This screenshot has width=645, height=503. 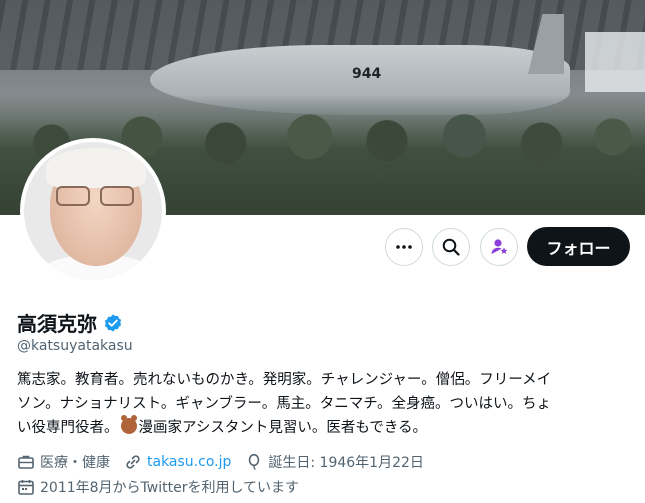 I want to click on bio-line-3: い役専門役者。 漫画家アシスタント見習い。医者もできる。, so click(x=323, y=427).